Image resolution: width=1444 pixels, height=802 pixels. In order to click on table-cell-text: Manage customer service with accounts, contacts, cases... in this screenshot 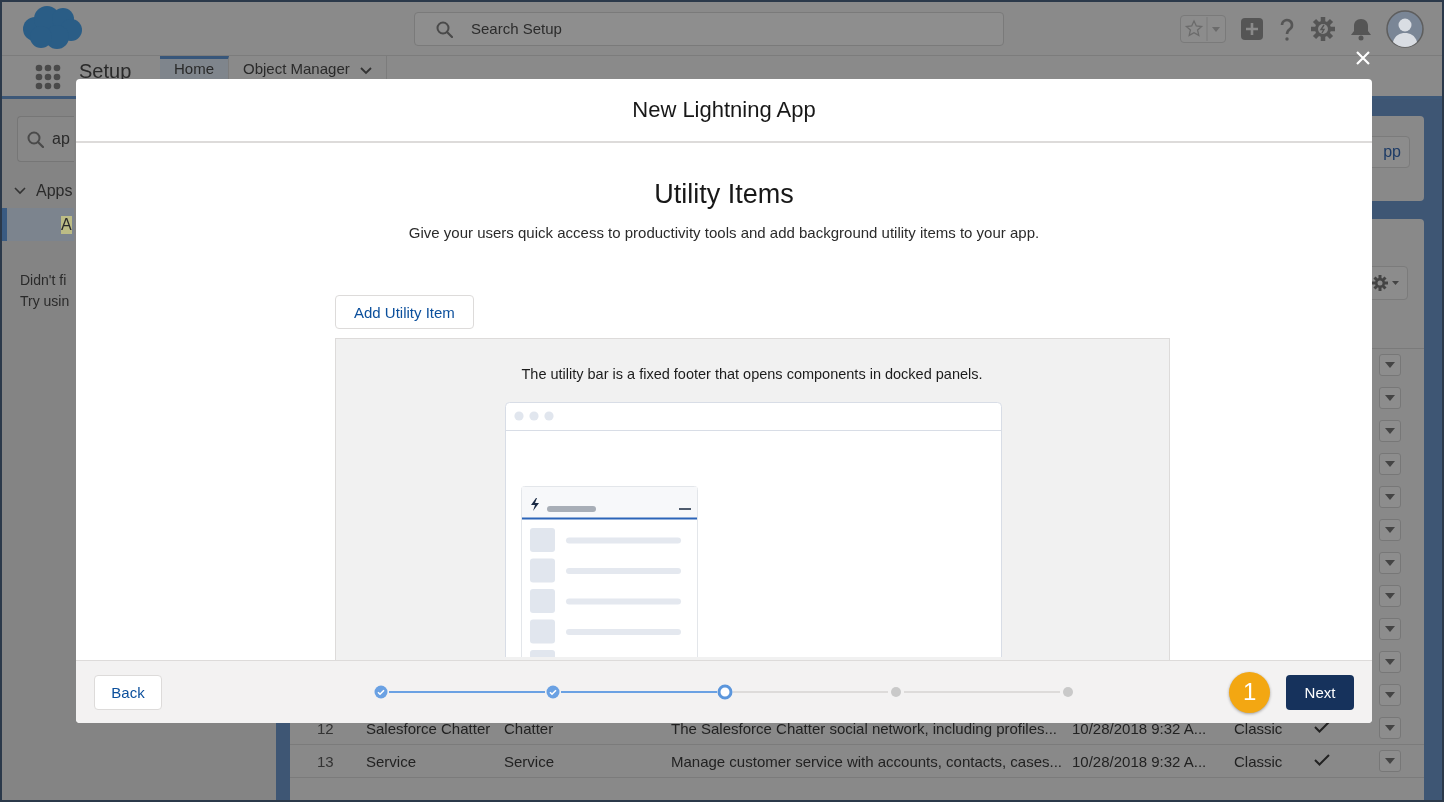, I will do `click(867, 761)`.